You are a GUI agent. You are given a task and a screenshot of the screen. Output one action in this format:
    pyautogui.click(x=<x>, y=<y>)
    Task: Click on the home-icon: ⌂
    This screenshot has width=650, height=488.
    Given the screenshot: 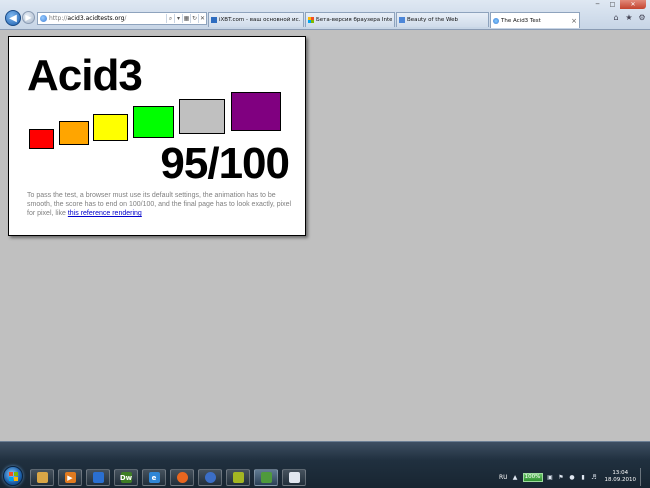 What is the action you would take?
    pyautogui.click(x=616, y=18)
    